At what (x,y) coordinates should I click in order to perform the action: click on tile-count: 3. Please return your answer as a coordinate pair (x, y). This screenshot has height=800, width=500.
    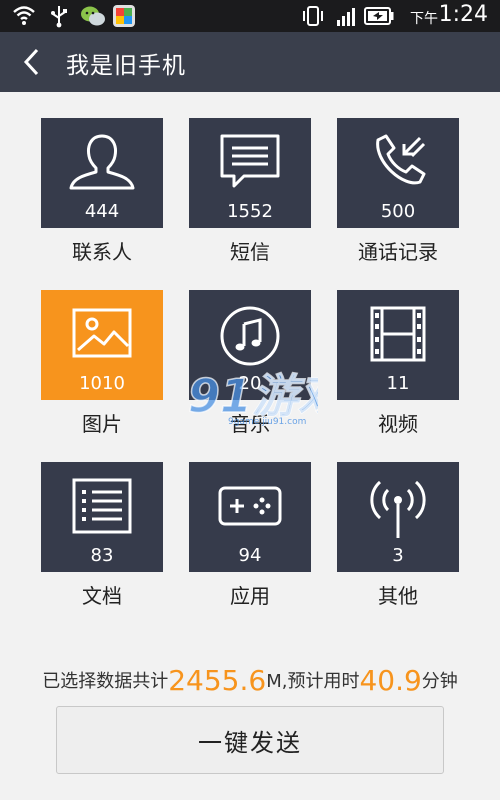
    Looking at the image, I should click on (398, 555).